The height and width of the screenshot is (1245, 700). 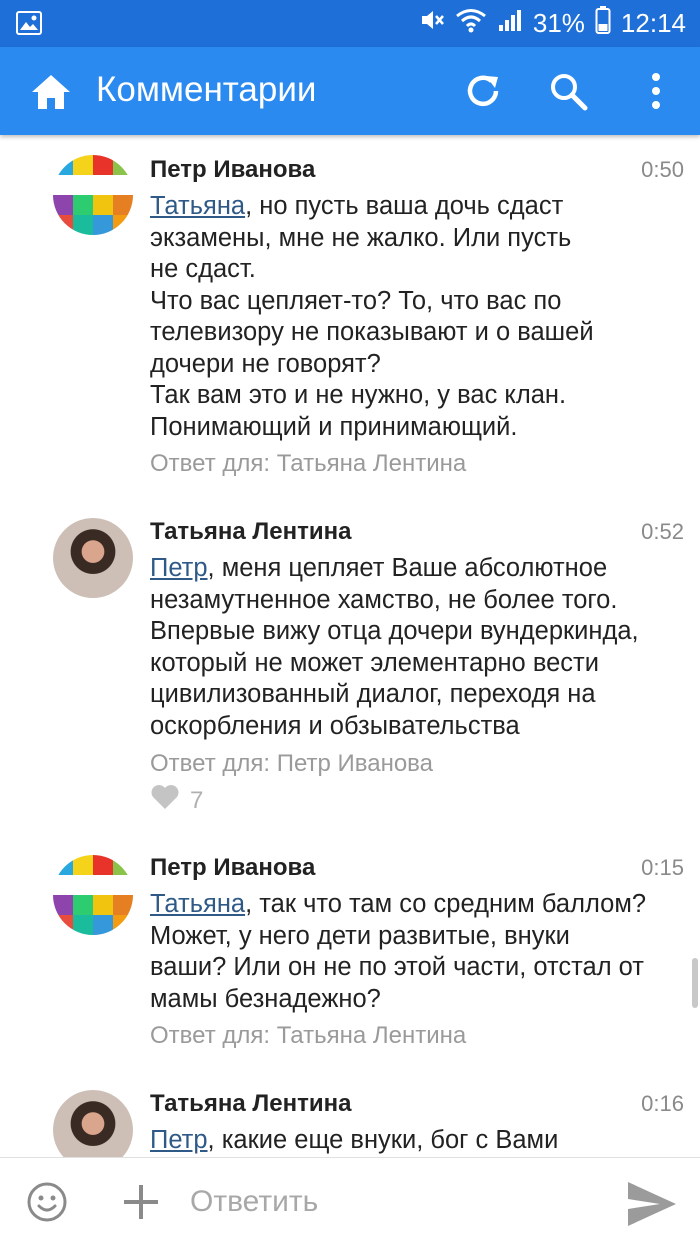 I want to click on reply-input, so click(x=395, y=1202).